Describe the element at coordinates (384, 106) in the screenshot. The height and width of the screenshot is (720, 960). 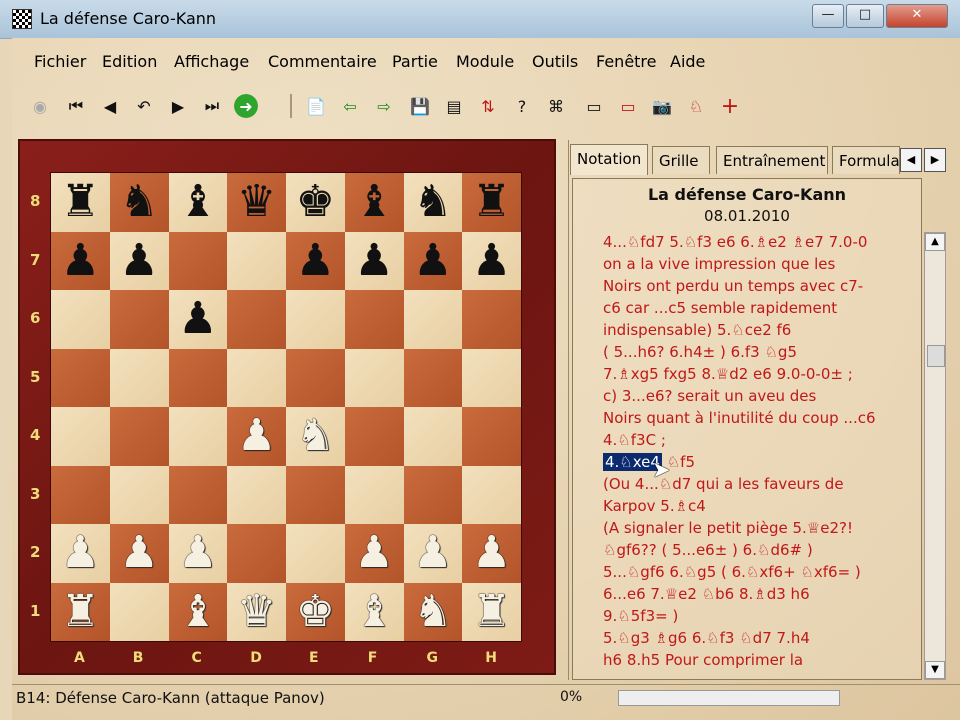
I see `arrow-right-icon: ⇨` at that location.